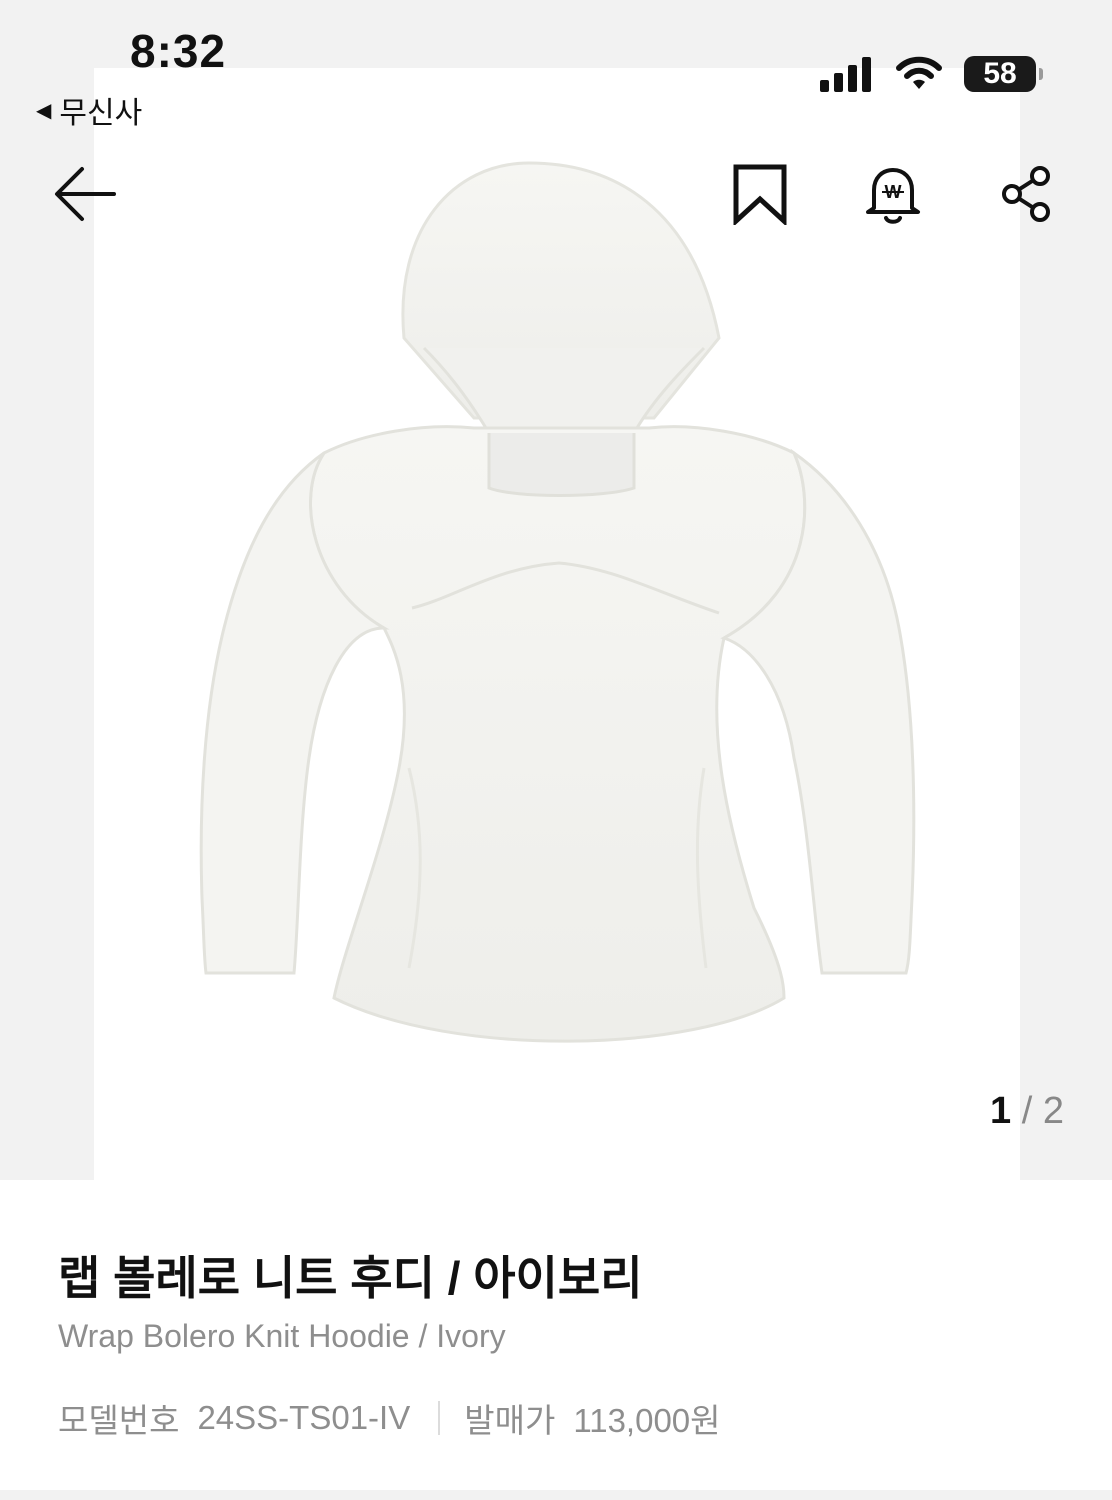 Image resolution: width=1112 pixels, height=1500 pixels. What do you see at coordinates (119, 1420) in the screenshot?
I see `model-number-label: 모델번호` at bounding box center [119, 1420].